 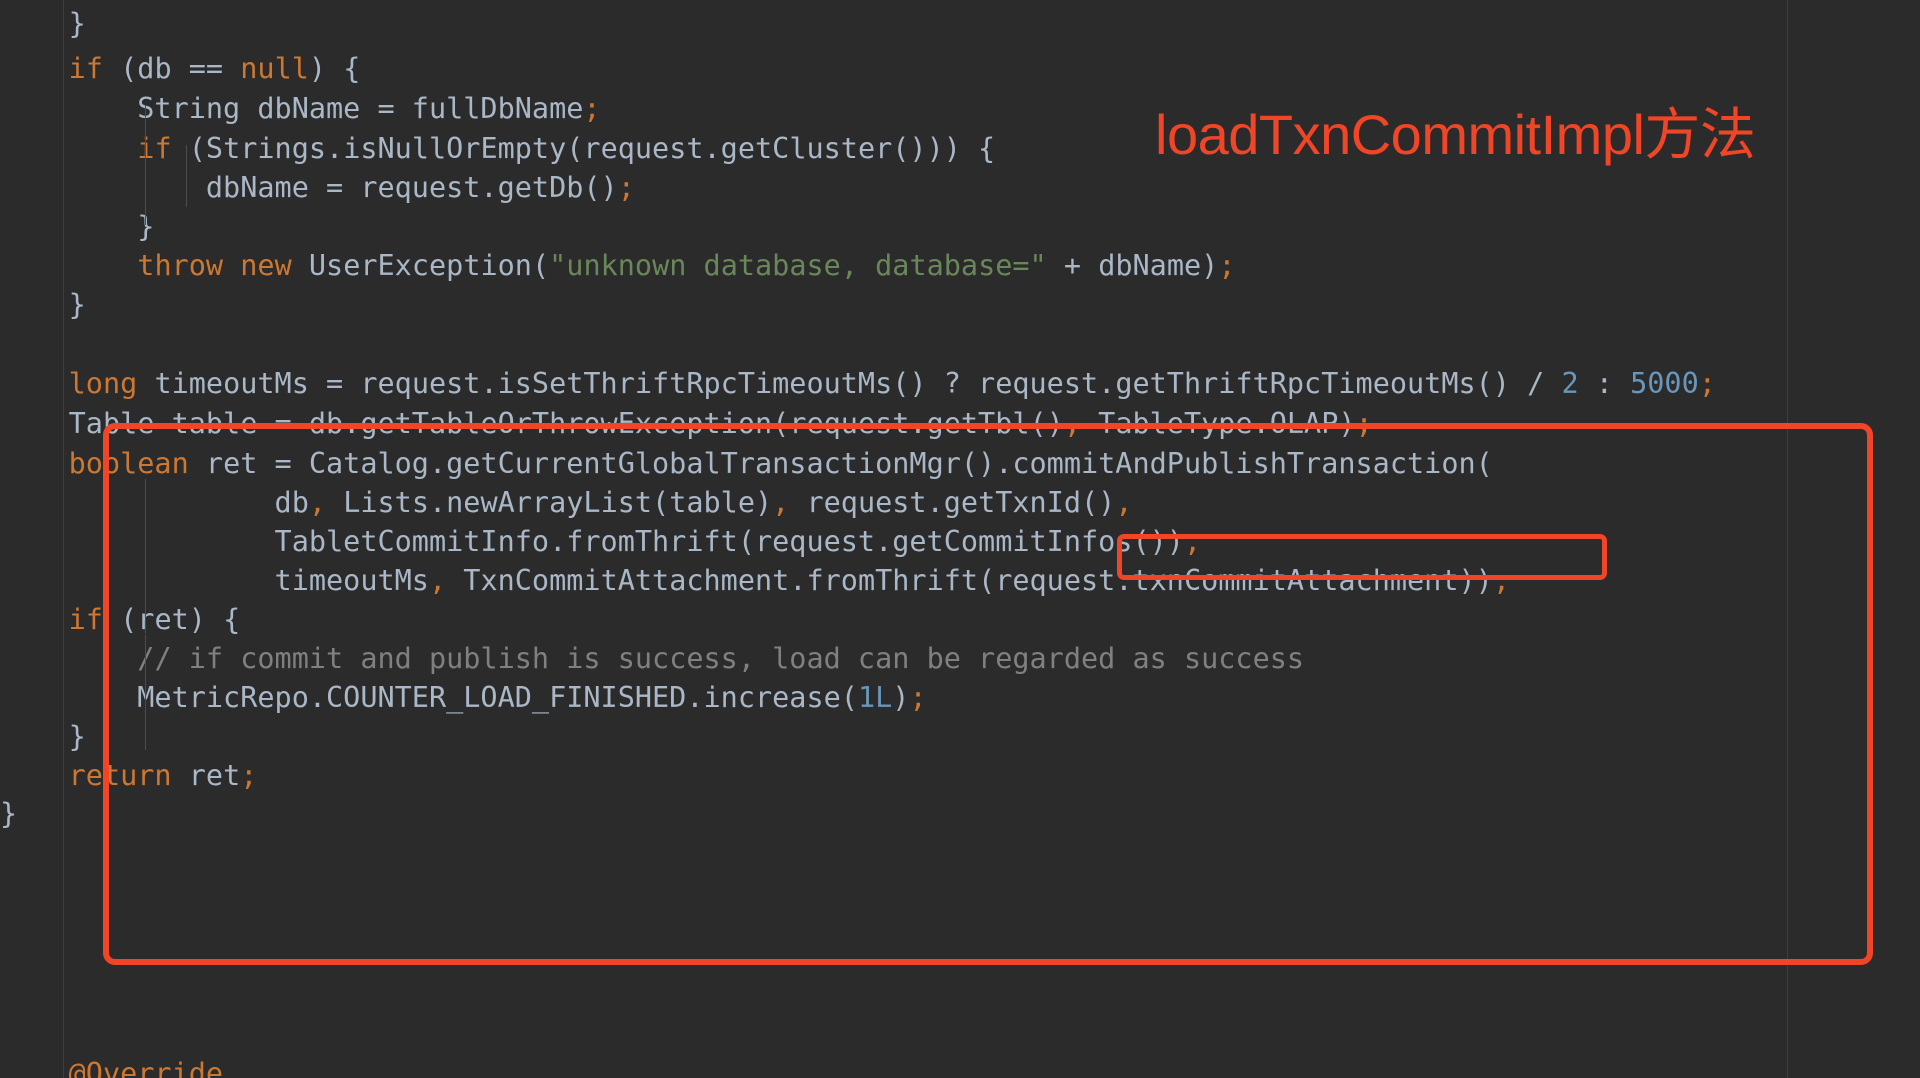 I want to click on code-line, so click(x=8, y=854).